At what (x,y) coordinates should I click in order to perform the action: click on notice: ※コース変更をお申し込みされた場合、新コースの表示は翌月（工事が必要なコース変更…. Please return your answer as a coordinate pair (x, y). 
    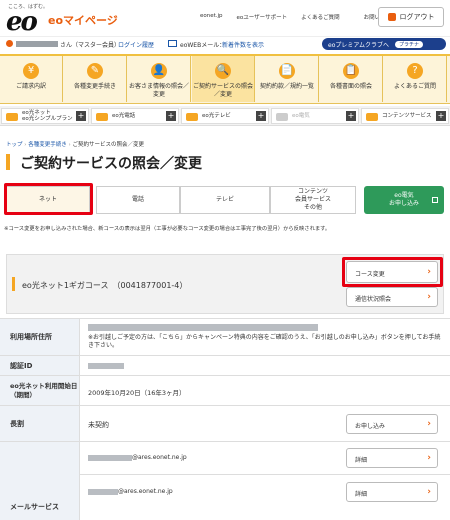
    Looking at the image, I should click on (167, 229).